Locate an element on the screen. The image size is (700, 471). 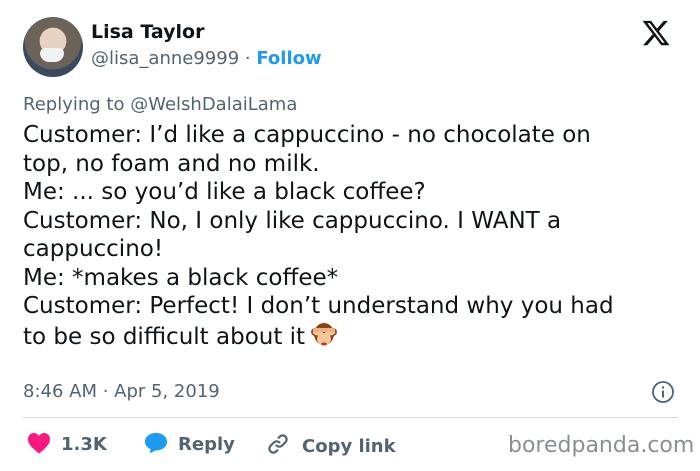
heart-icon is located at coordinates (39, 443).